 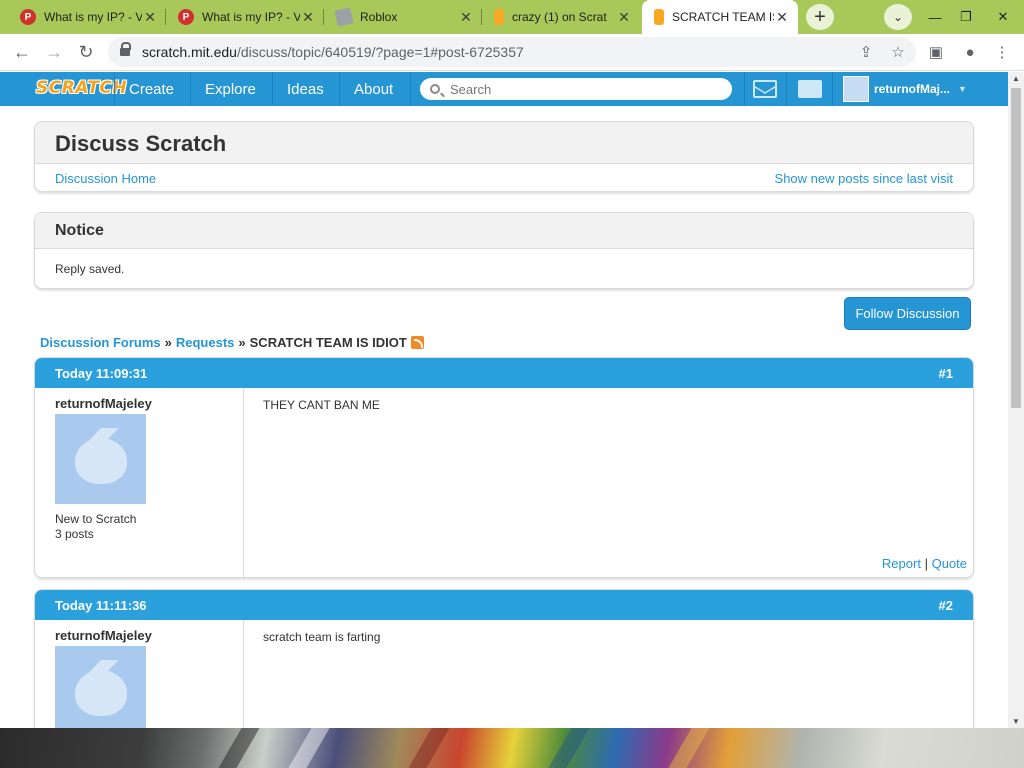 I want to click on restore-icon: ❐, so click(x=966, y=17).